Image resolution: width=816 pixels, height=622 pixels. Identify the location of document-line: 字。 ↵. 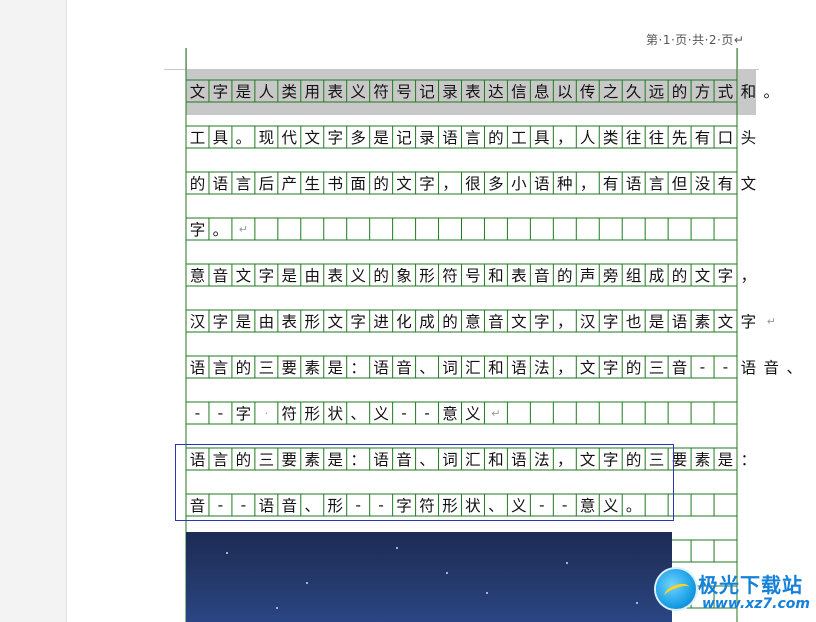
(220, 229).